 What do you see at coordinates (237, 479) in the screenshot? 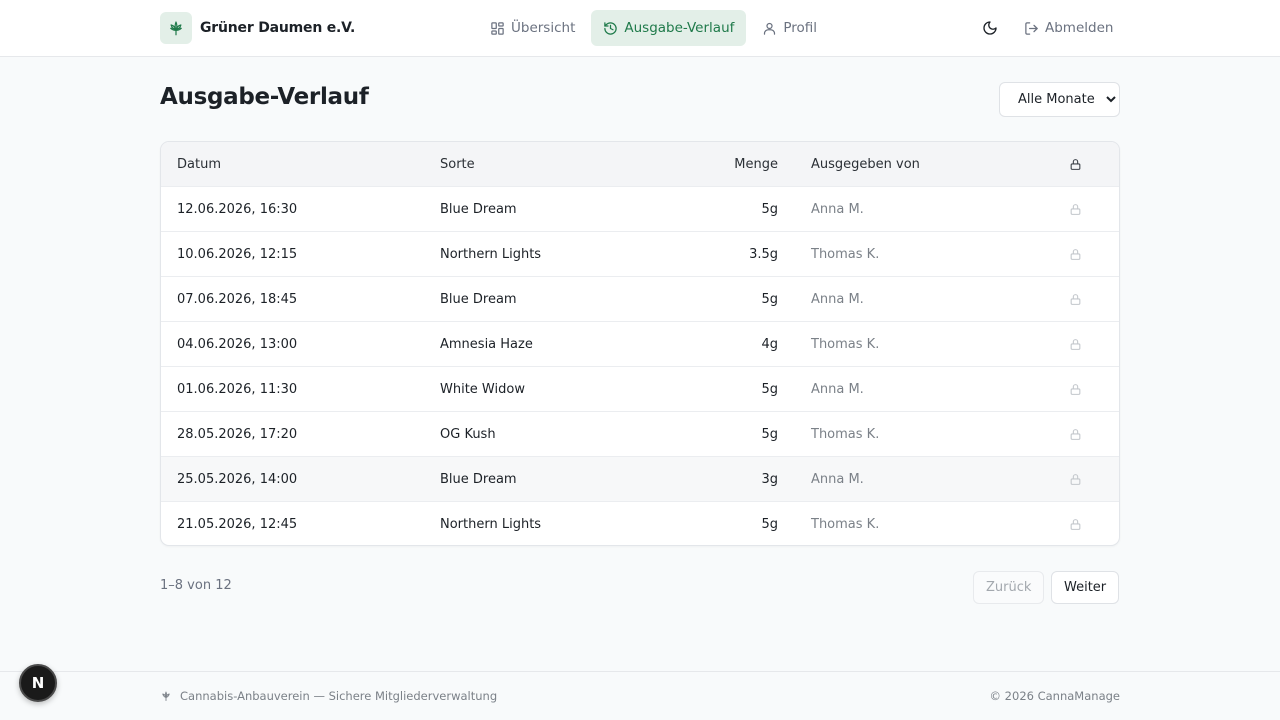
I see `cell-date: 25.05.2026, 14:00` at bounding box center [237, 479].